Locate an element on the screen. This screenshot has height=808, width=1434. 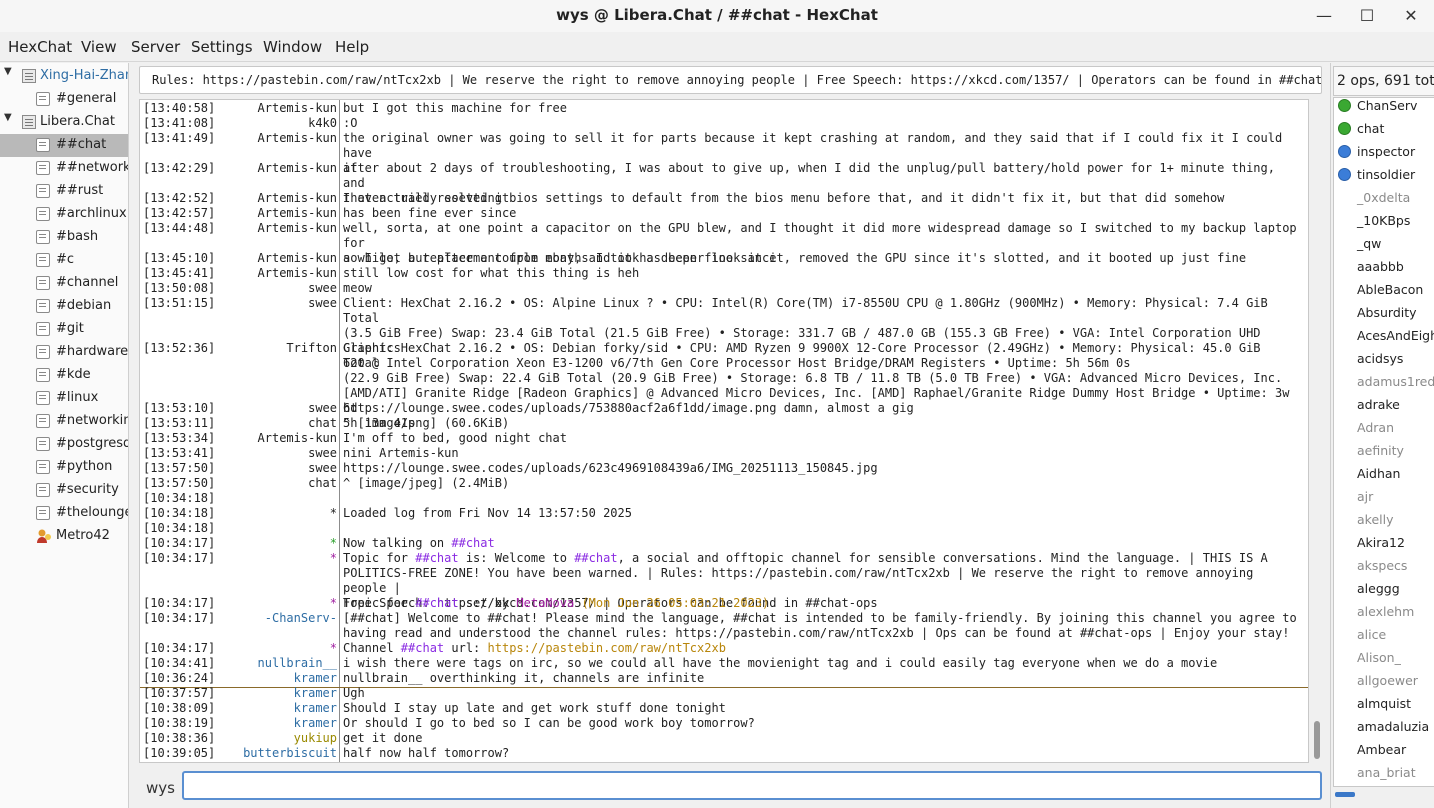
user-list-item: Ambear is located at coordinates (1384, 750).